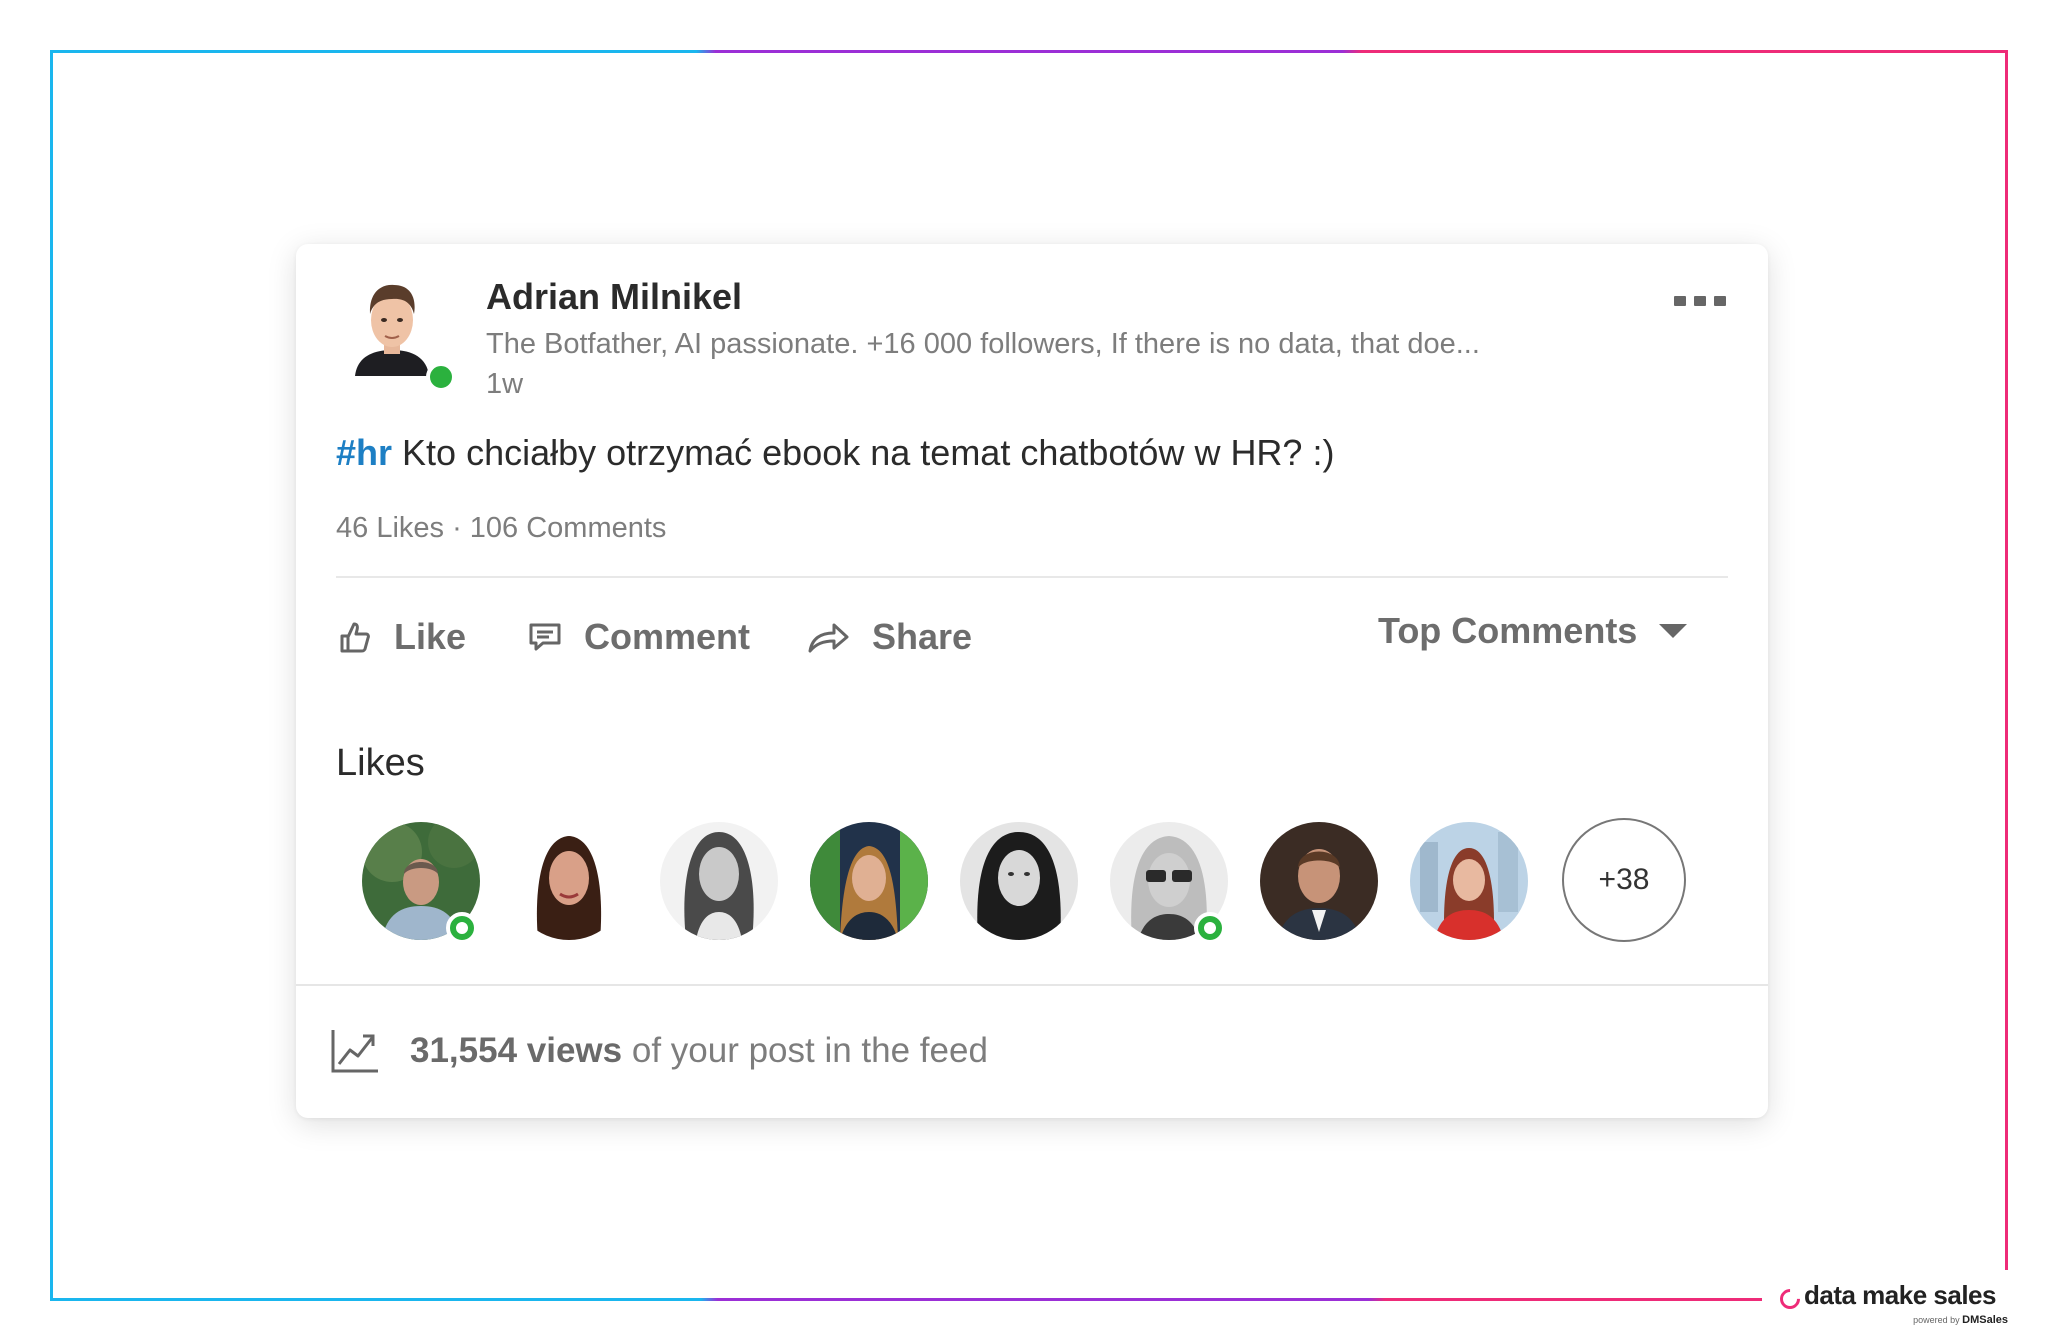 This screenshot has height=1344, width=2048. Describe the element at coordinates (922, 636) in the screenshot. I see `share-label: Share` at that location.